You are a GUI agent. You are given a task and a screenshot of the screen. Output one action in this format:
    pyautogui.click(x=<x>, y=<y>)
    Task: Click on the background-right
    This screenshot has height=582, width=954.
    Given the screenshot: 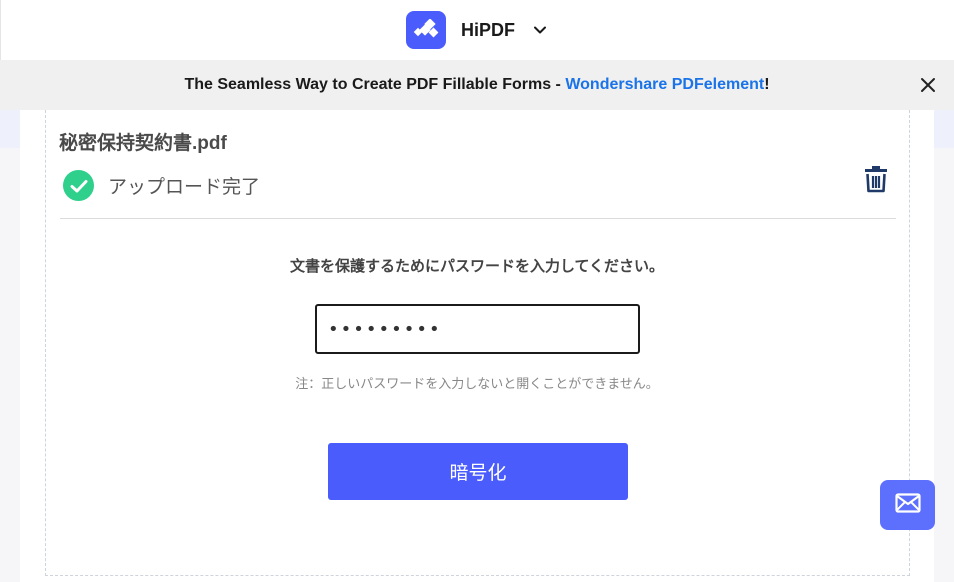 What is the action you would take?
    pyautogui.click(x=944, y=365)
    